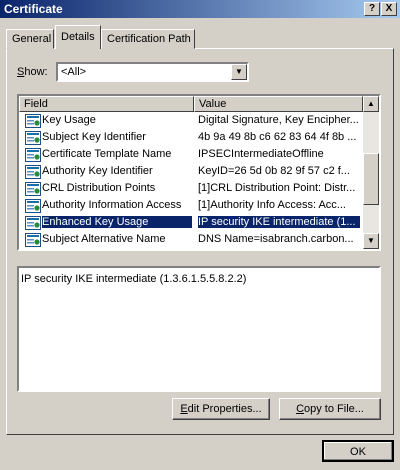 This screenshot has width=400, height=470. I want to click on scroll-thumb, so click(371, 179).